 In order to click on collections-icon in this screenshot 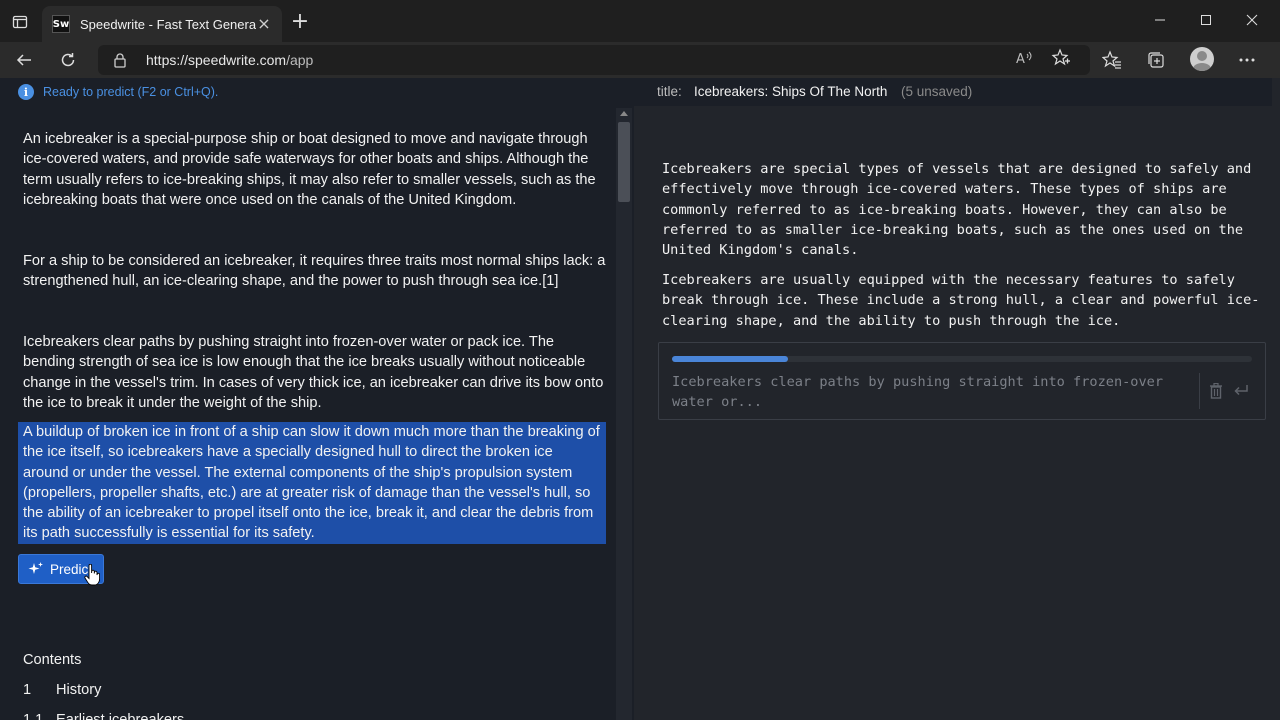, I will do `click(1156, 60)`.